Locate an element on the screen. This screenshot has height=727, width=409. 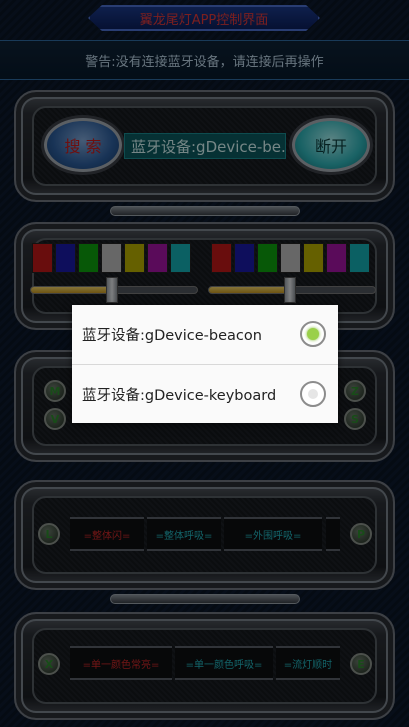
radio-unselected-icon is located at coordinates (313, 394).